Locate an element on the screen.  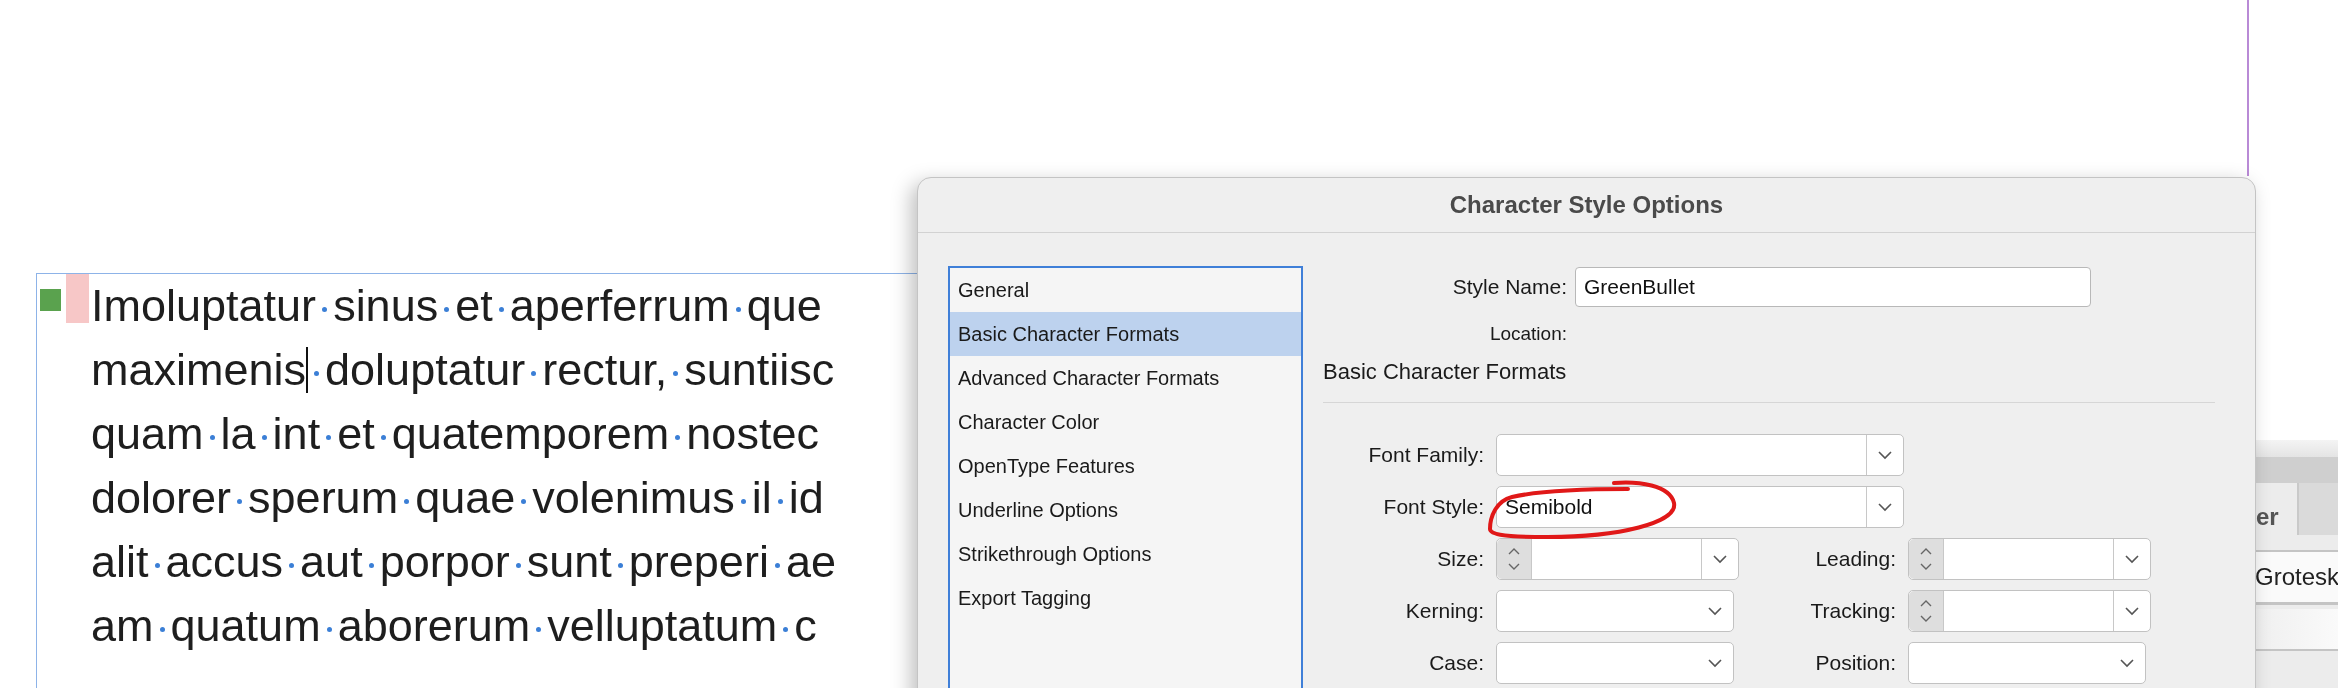
panel-tab is located at coordinates (2317, 509).